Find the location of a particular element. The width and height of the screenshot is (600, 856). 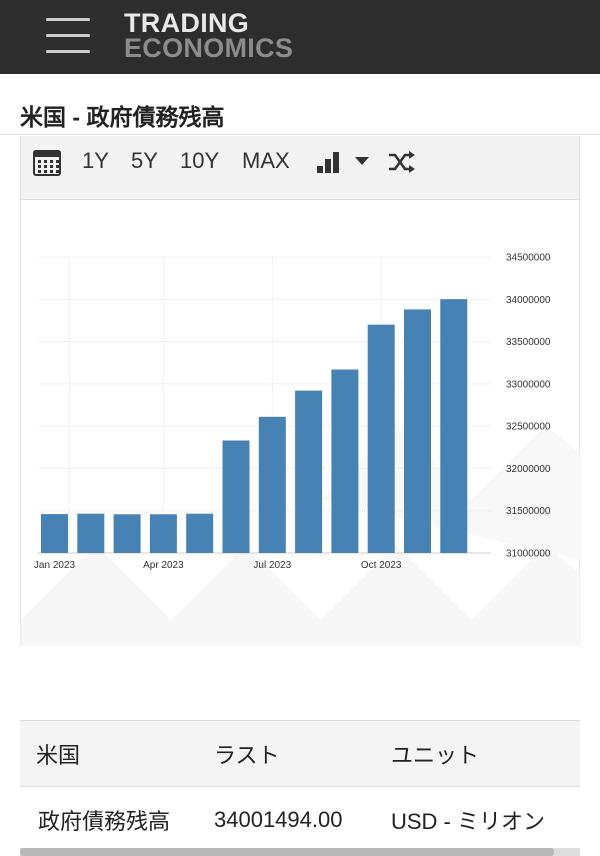

last-value: 34001494.00 is located at coordinates (287, 819).